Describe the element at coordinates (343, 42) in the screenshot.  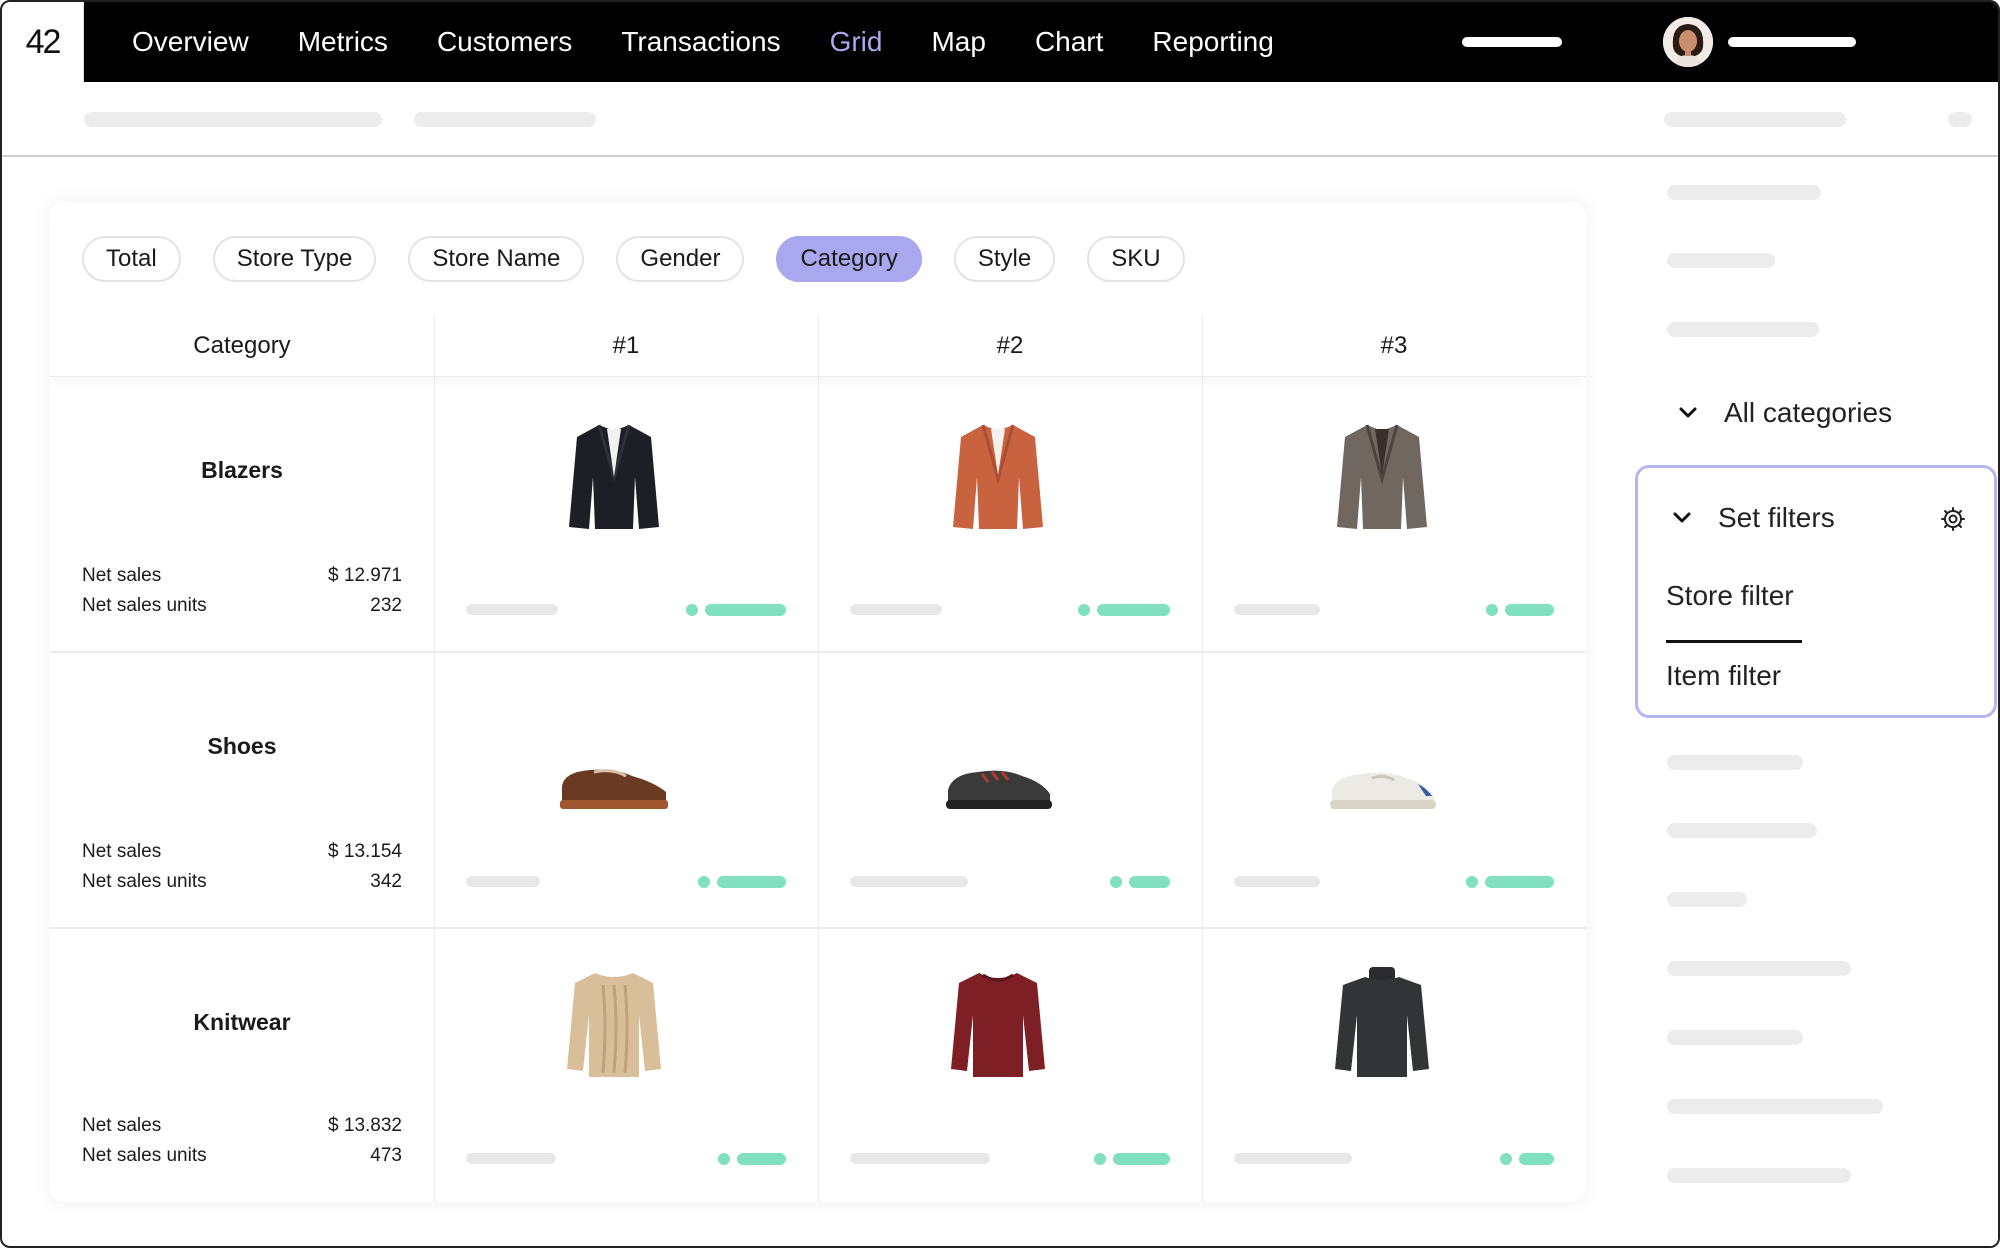
I see `nav-item-metrics: Metrics` at that location.